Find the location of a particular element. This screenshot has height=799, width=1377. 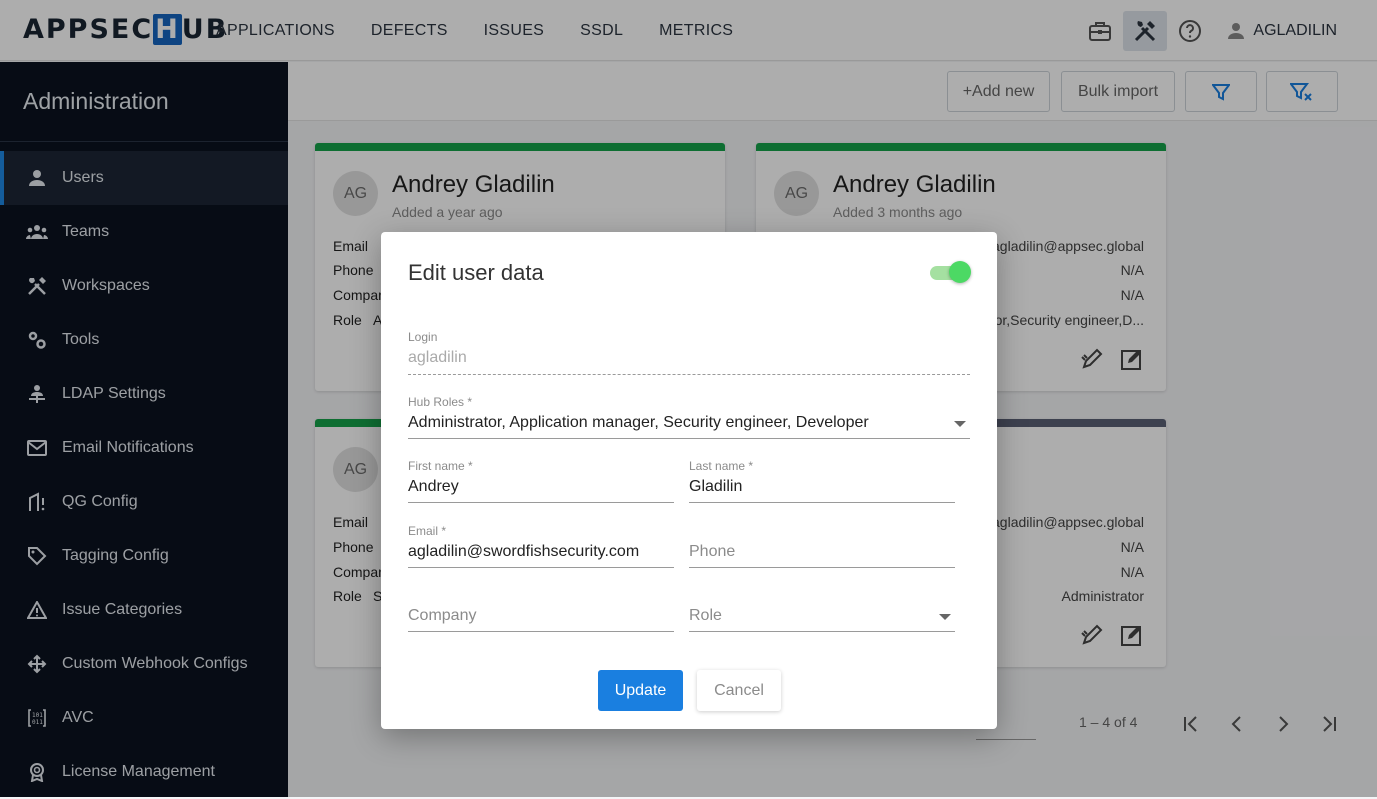

dialog-title: Edit user data is located at coordinates (476, 272).